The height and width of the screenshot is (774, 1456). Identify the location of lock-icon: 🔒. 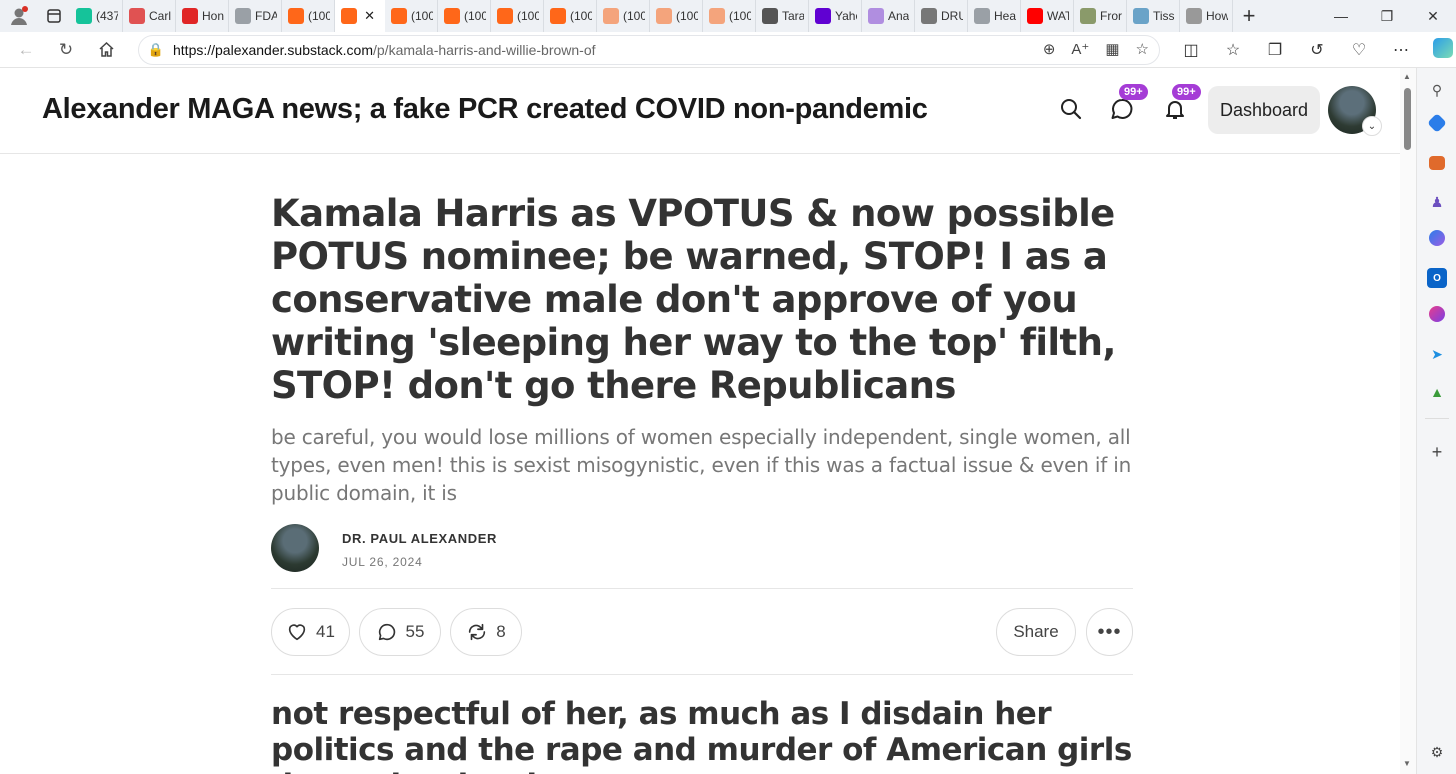
(156, 50).